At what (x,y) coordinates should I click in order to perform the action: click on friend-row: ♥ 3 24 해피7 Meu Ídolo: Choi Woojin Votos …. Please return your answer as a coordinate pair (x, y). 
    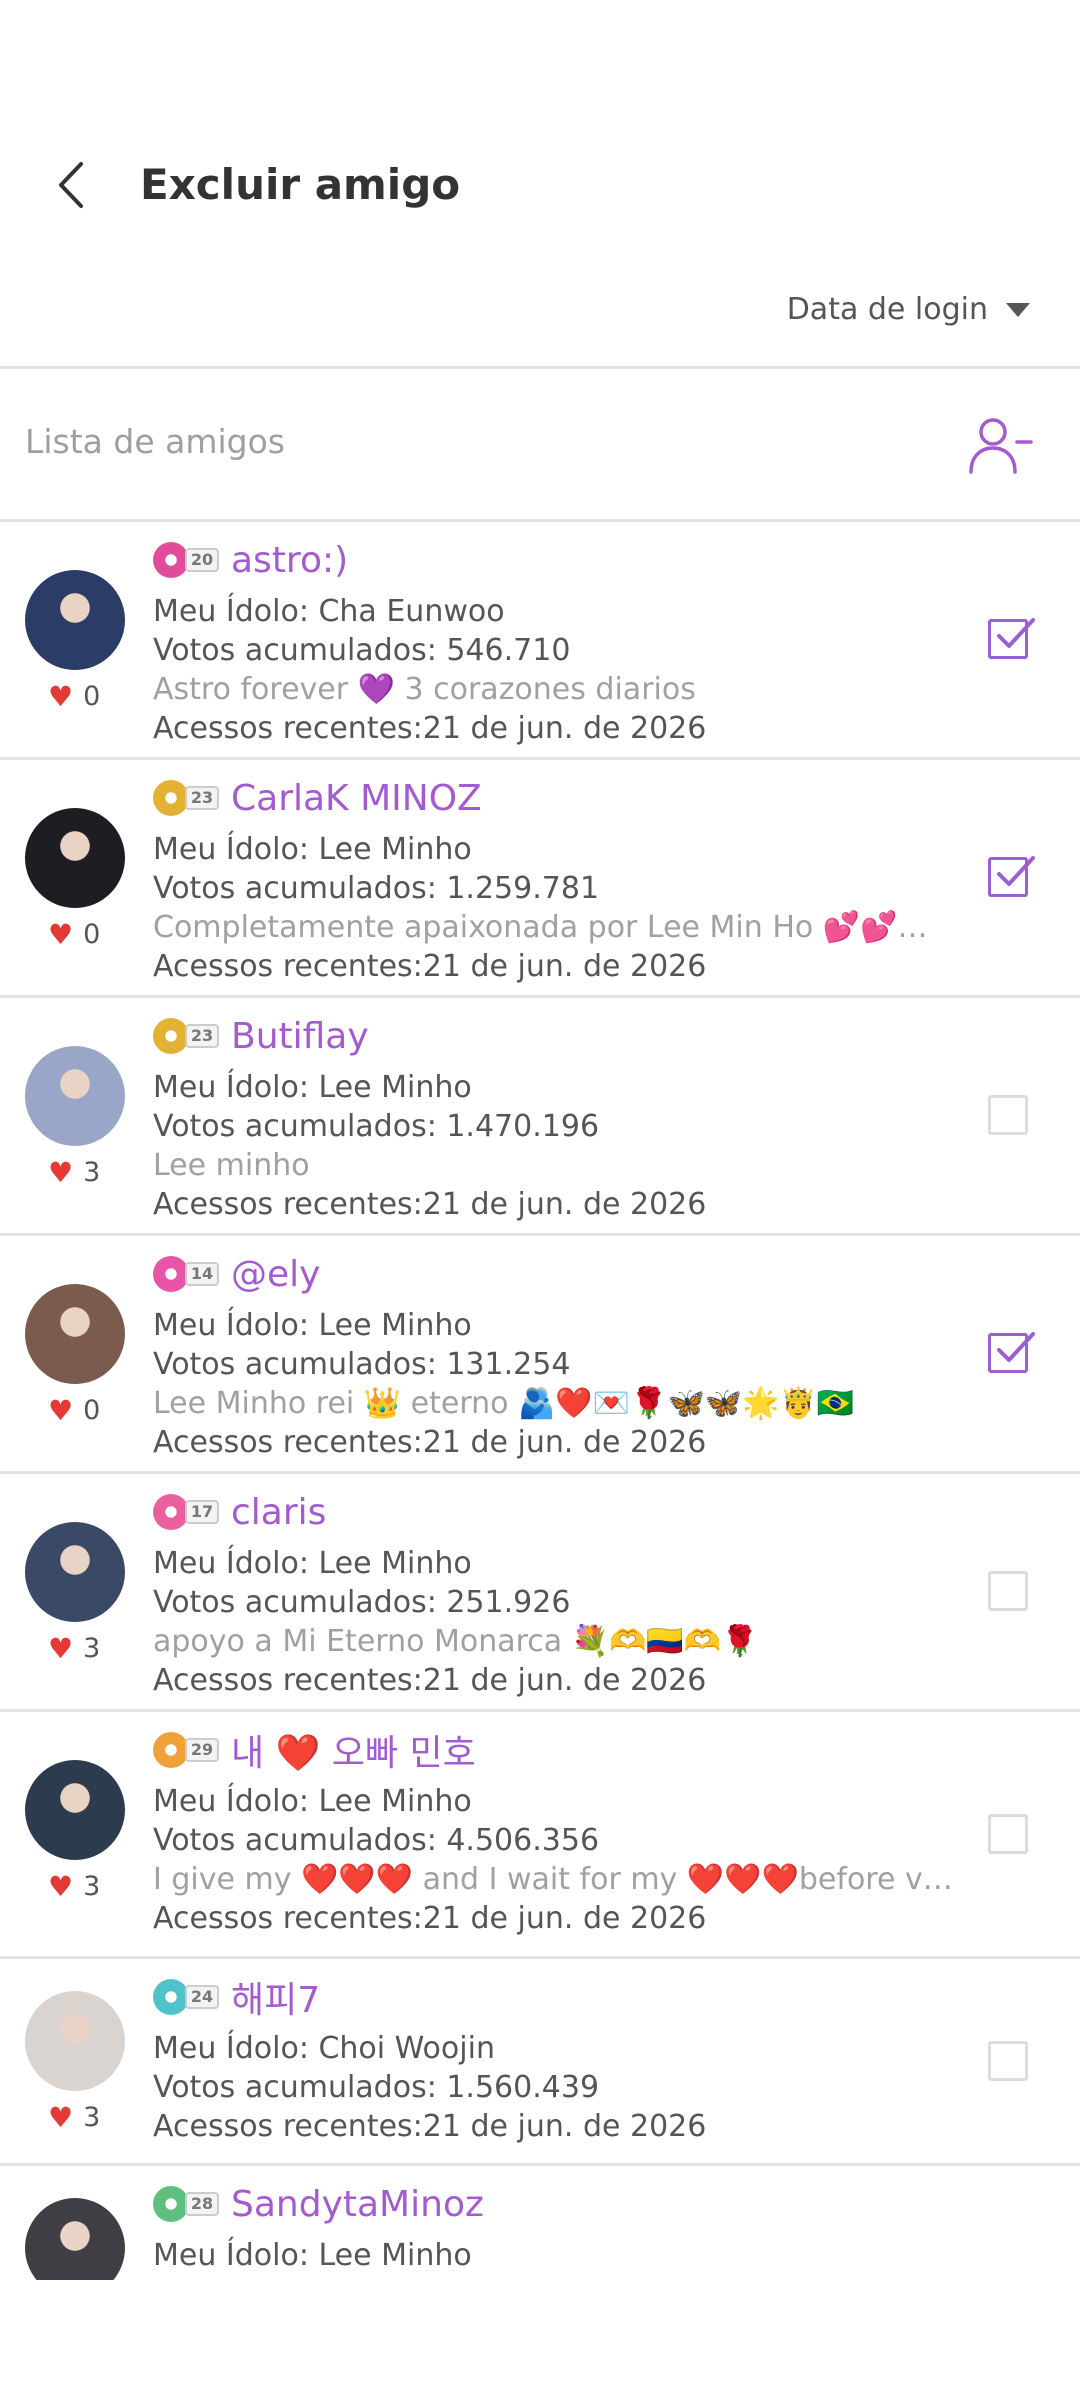
    Looking at the image, I should click on (540, 2062).